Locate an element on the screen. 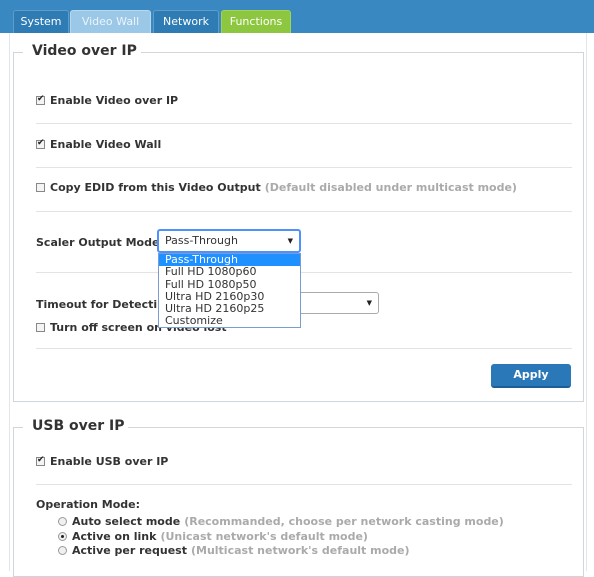 The width and height of the screenshot is (594, 577). video-over-ip-legend: Video over IP is located at coordinates (84, 51).